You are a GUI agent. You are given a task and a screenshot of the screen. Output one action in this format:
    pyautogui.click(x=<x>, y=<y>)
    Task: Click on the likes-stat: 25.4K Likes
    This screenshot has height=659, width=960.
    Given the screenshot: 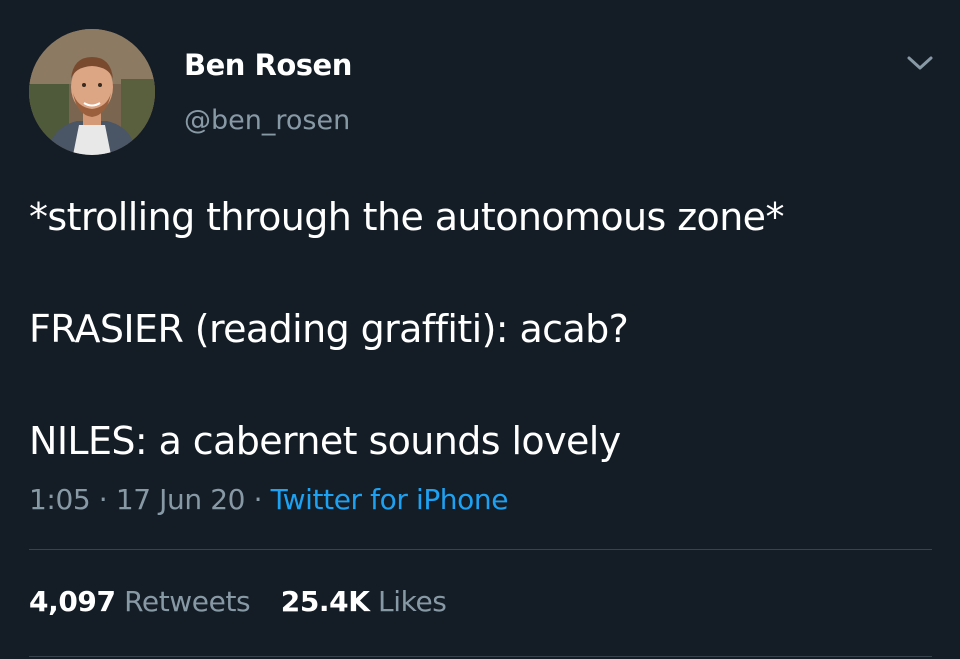 What is the action you would take?
    pyautogui.click(x=364, y=602)
    